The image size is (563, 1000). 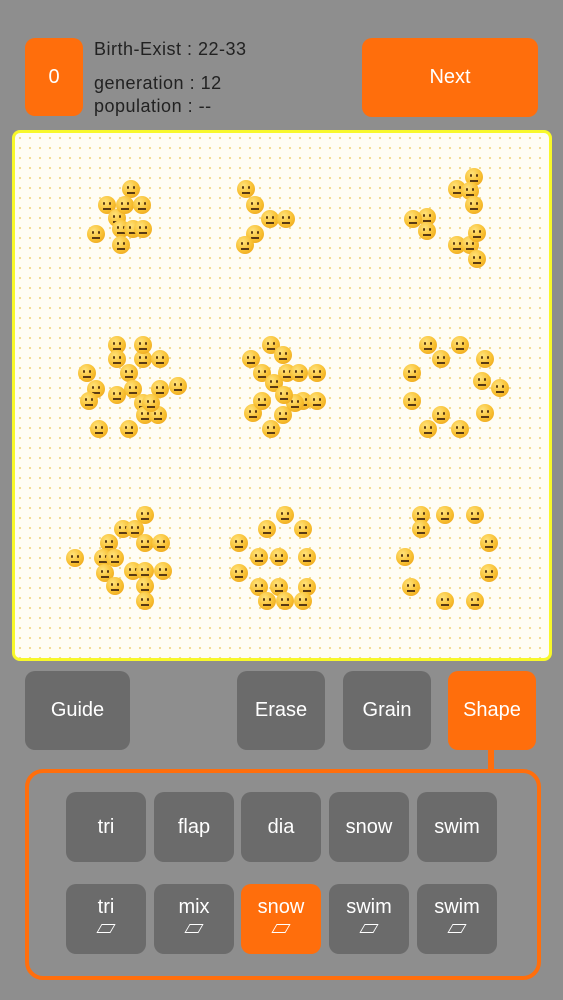 I want to click on shape-swim-variant-2-button: swim, so click(x=457, y=919).